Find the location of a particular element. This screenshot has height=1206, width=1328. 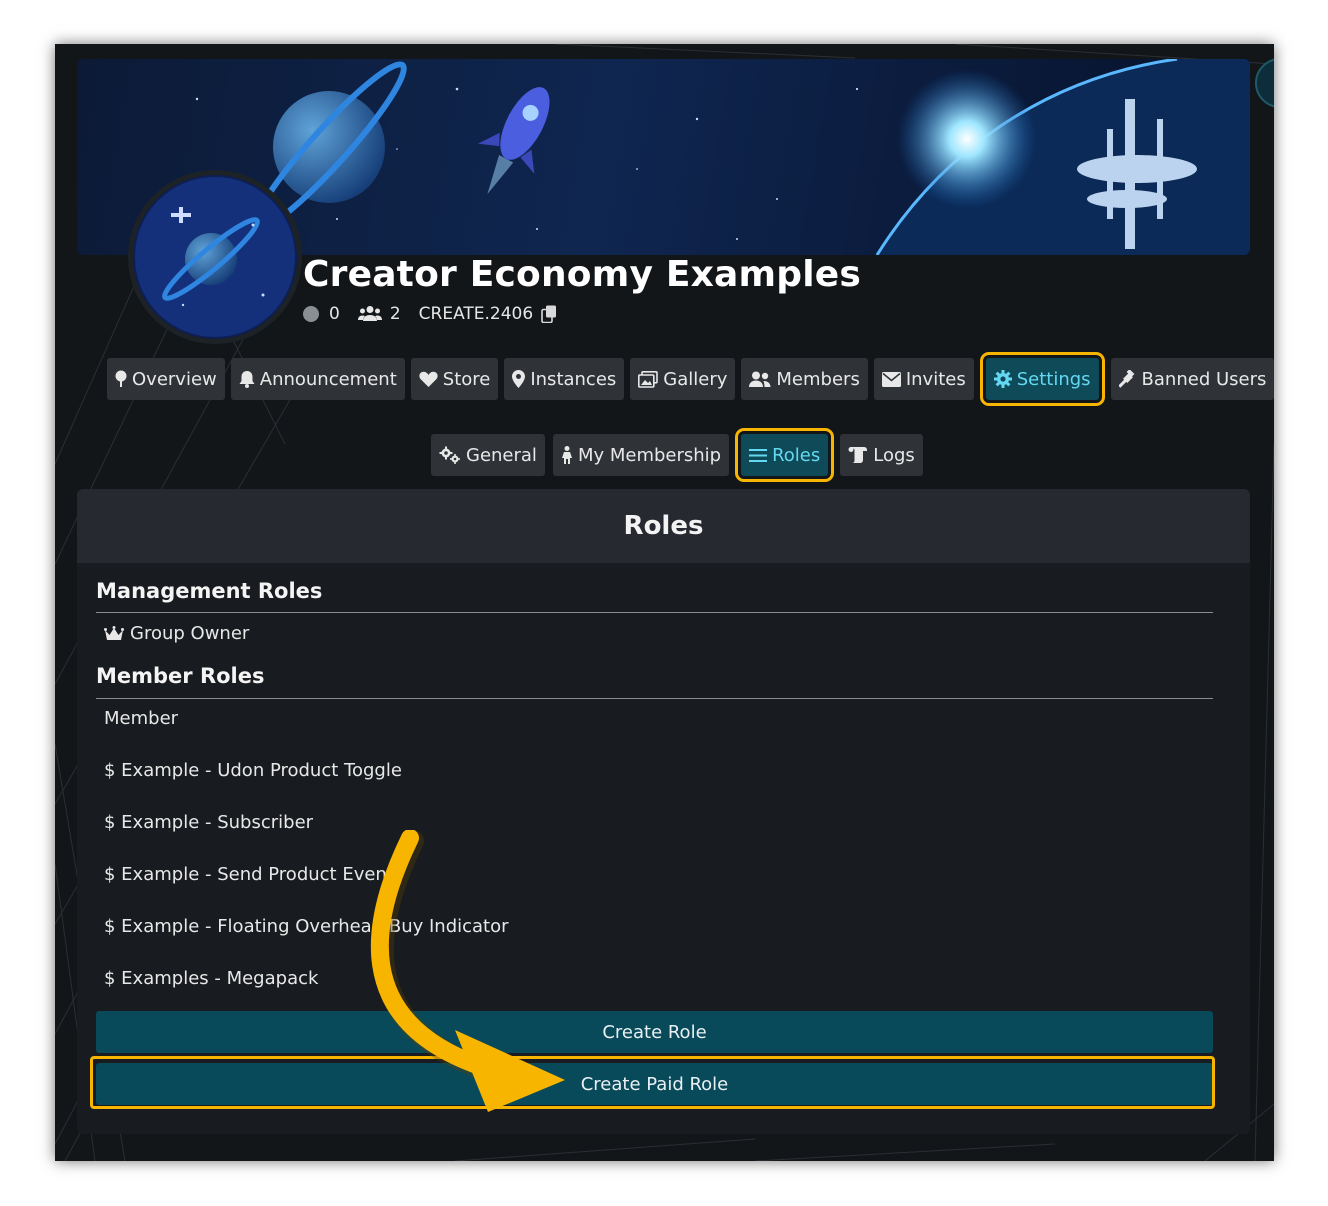

list-icon is located at coordinates (758, 455).